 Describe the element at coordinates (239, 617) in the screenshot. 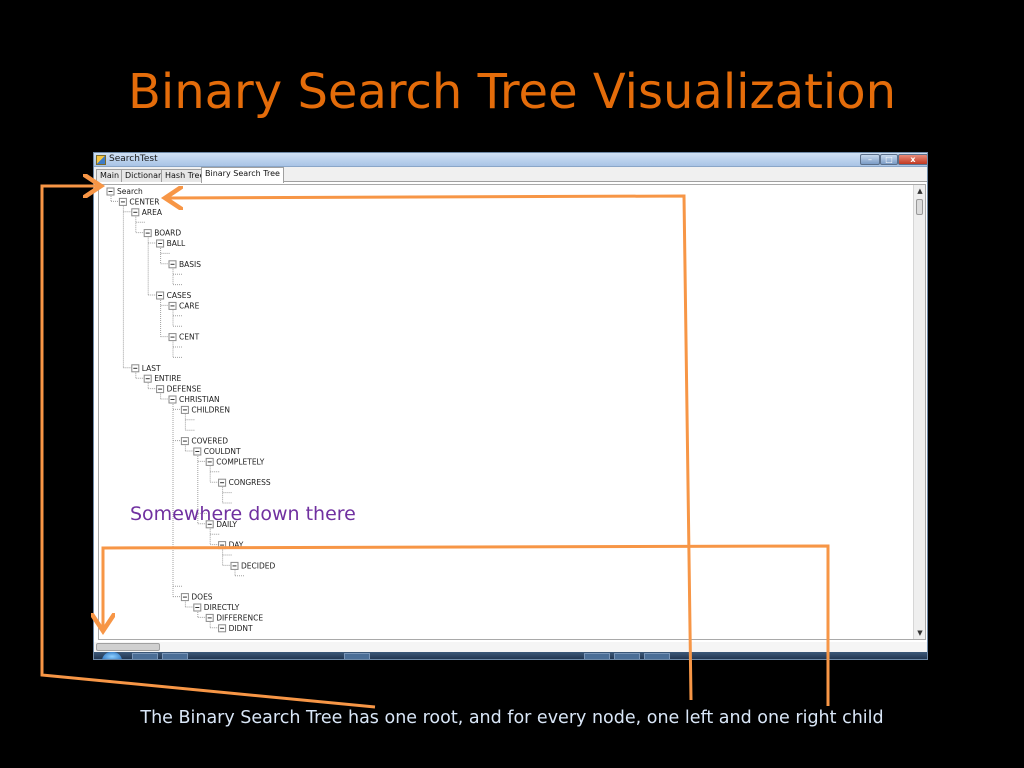

I see `tree-node-label: DIFFERENCE` at that location.